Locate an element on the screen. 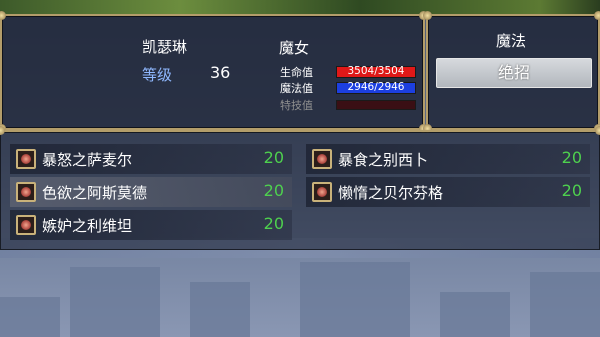 This screenshot has height=337, width=600. hp-bar: 3504/3504 is located at coordinates (376, 71).